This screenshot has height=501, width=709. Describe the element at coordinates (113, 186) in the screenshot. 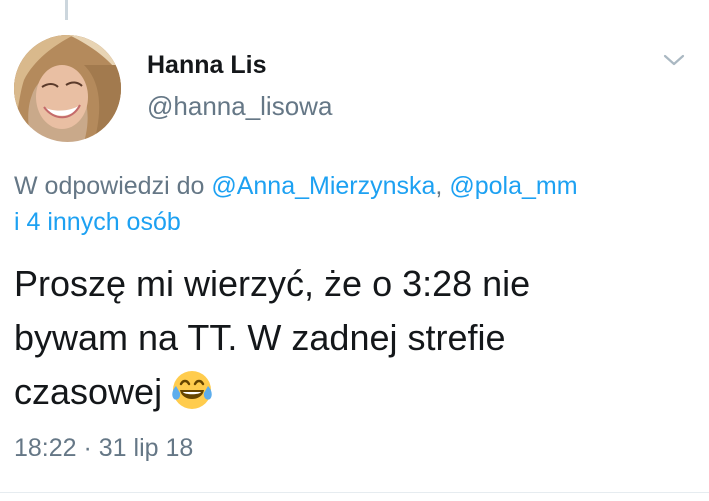

I see `reply-context-prefix: W odpowiedzi do` at that location.